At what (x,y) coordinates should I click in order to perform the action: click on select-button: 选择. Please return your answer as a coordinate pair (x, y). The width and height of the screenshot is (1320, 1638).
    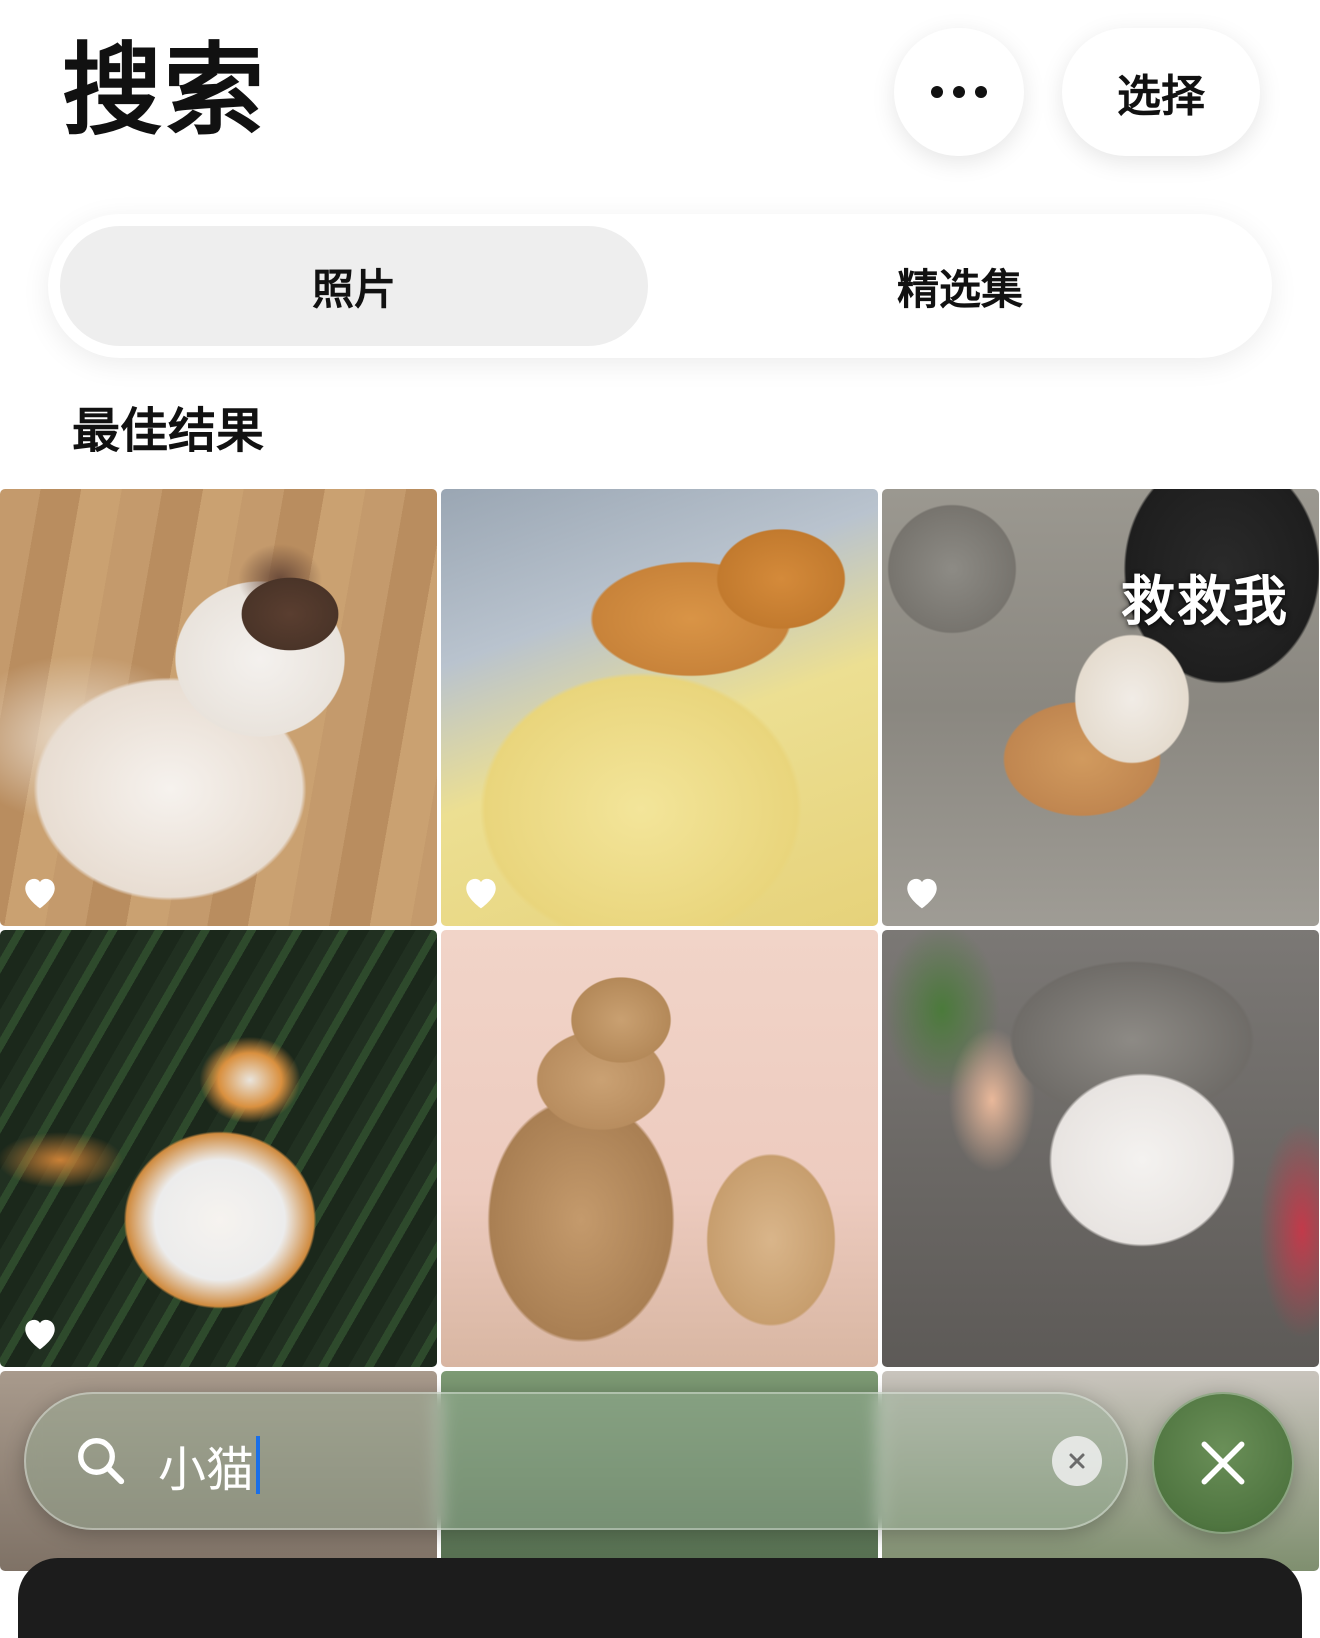
    Looking at the image, I should click on (1161, 92).